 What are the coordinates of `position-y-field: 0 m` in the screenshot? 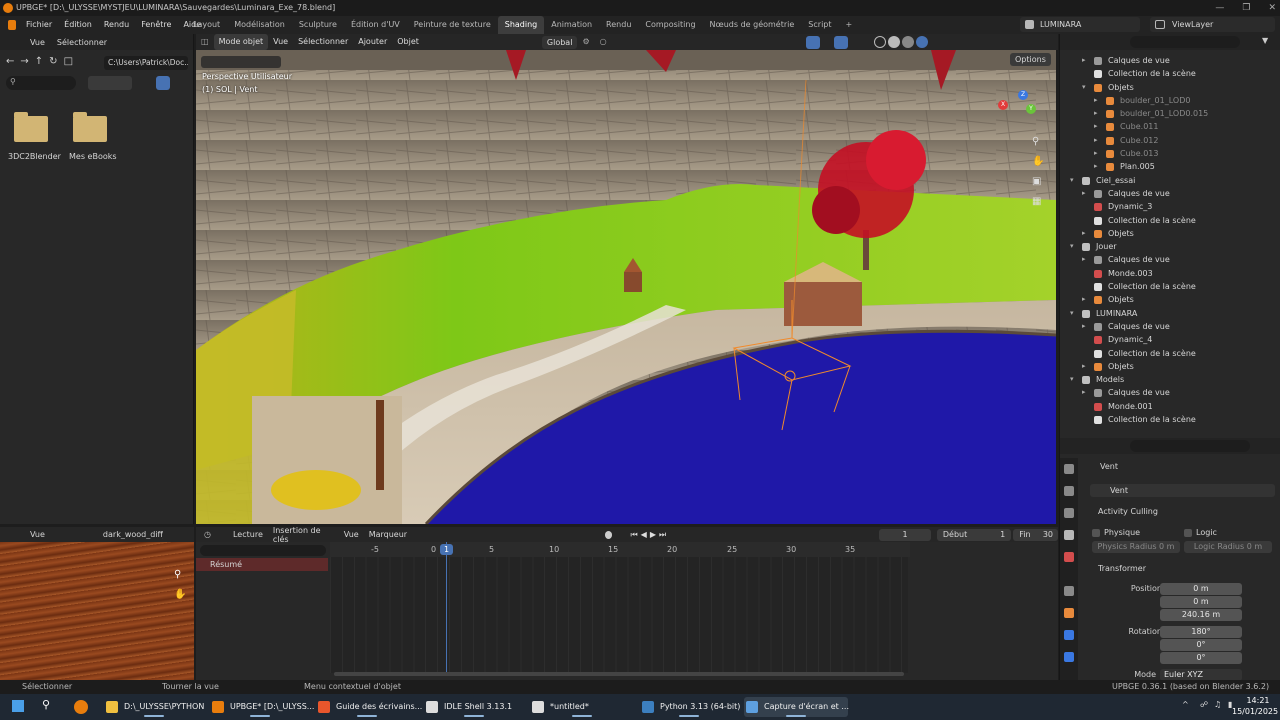 It's located at (1201, 602).